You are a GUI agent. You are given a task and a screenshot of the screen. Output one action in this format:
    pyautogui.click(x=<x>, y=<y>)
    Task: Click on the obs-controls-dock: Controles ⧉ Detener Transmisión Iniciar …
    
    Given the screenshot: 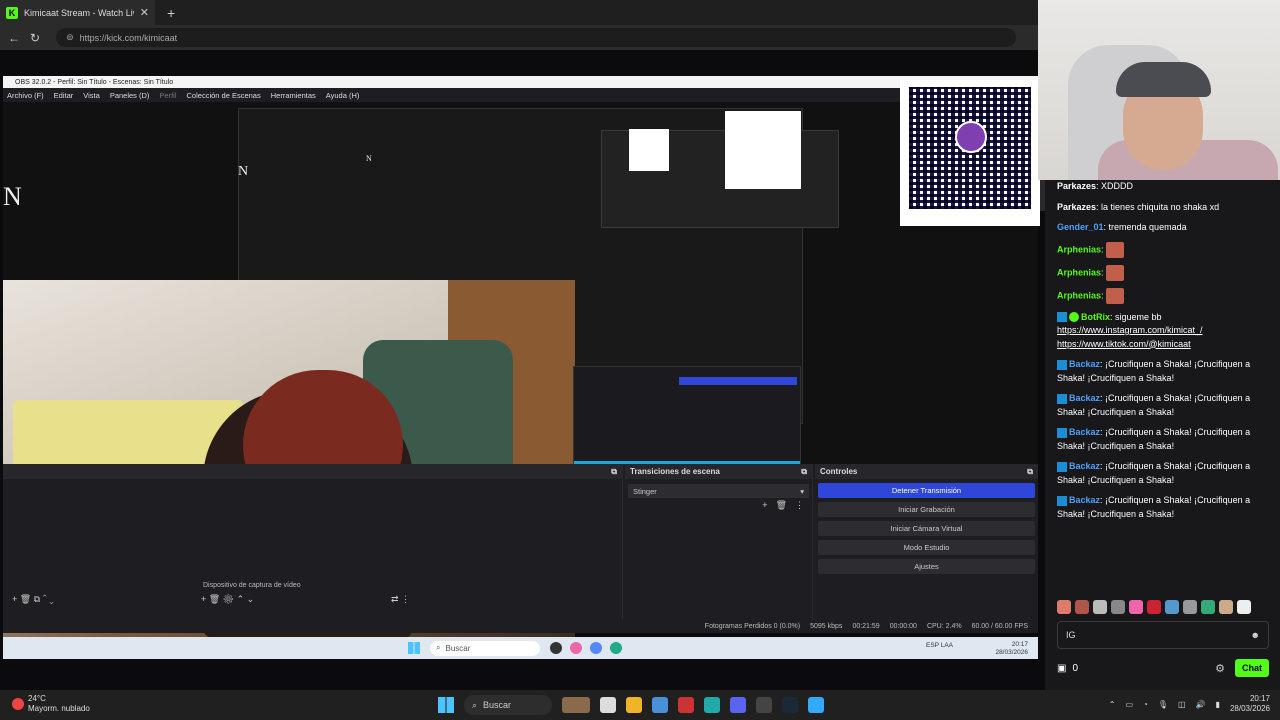 What is the action you would take?
    pyautogui.click(x=926, y=542)
    